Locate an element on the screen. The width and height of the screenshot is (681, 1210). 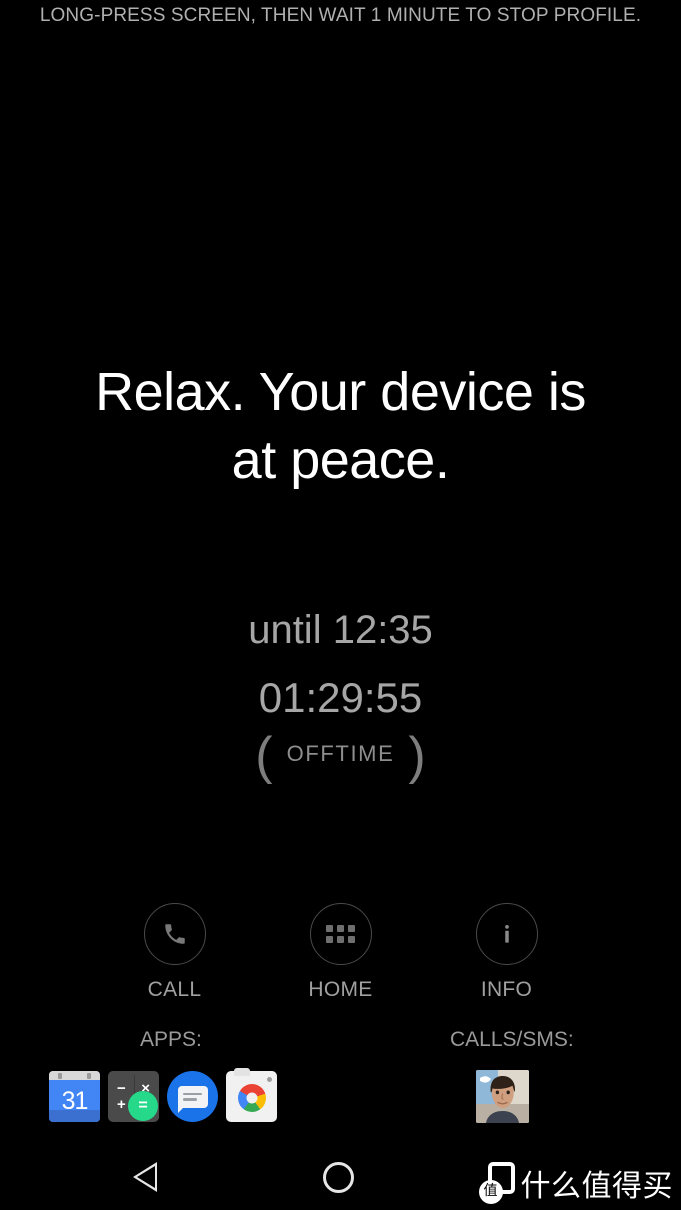
info-label: INFO is located at coordinates (506, 989).